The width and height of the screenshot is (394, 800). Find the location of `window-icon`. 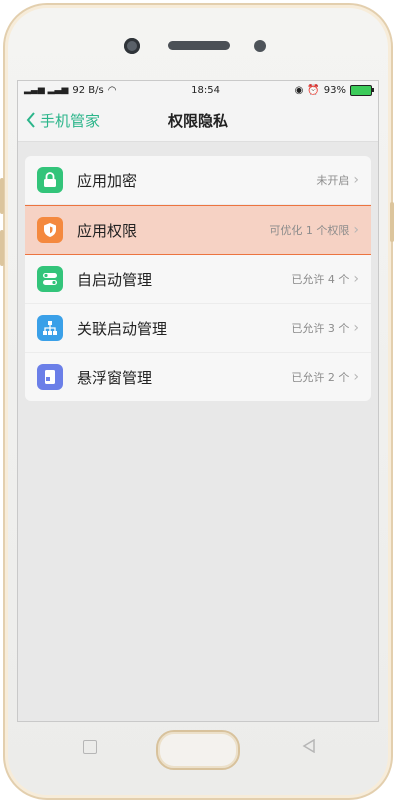

window-icon is located at coordinates (50, 377).